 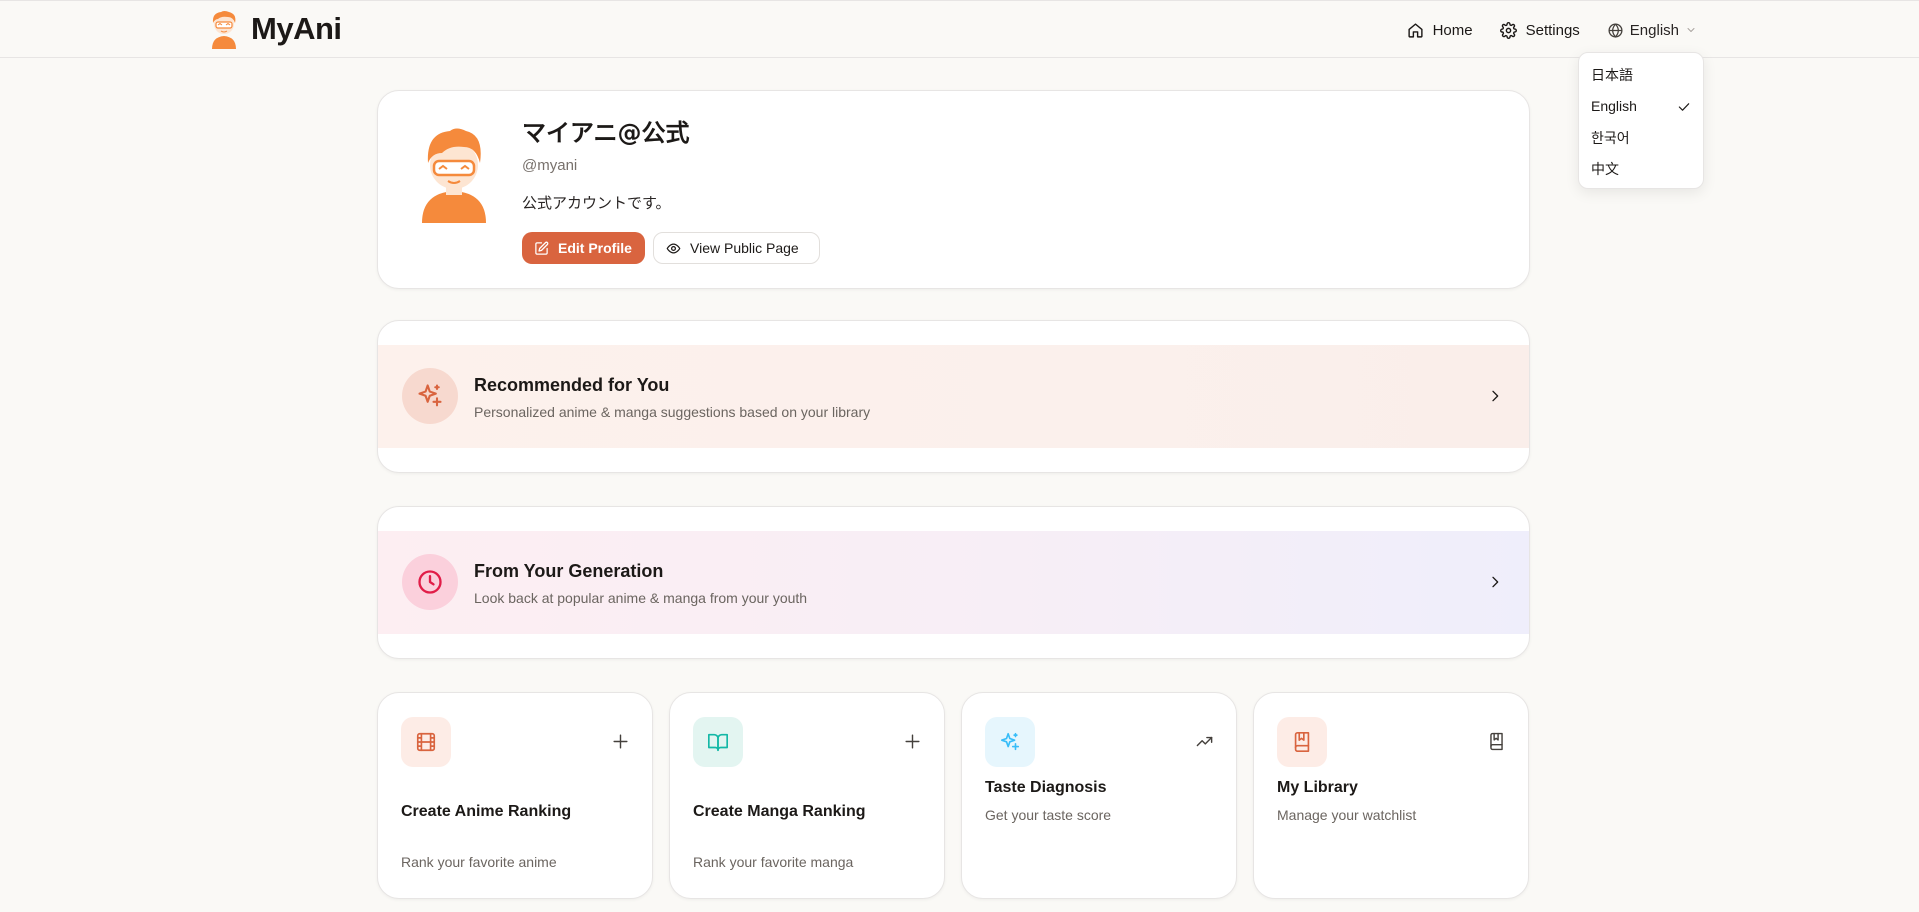 I want to click on nav-home: Home, so click(x=1440, y=30).